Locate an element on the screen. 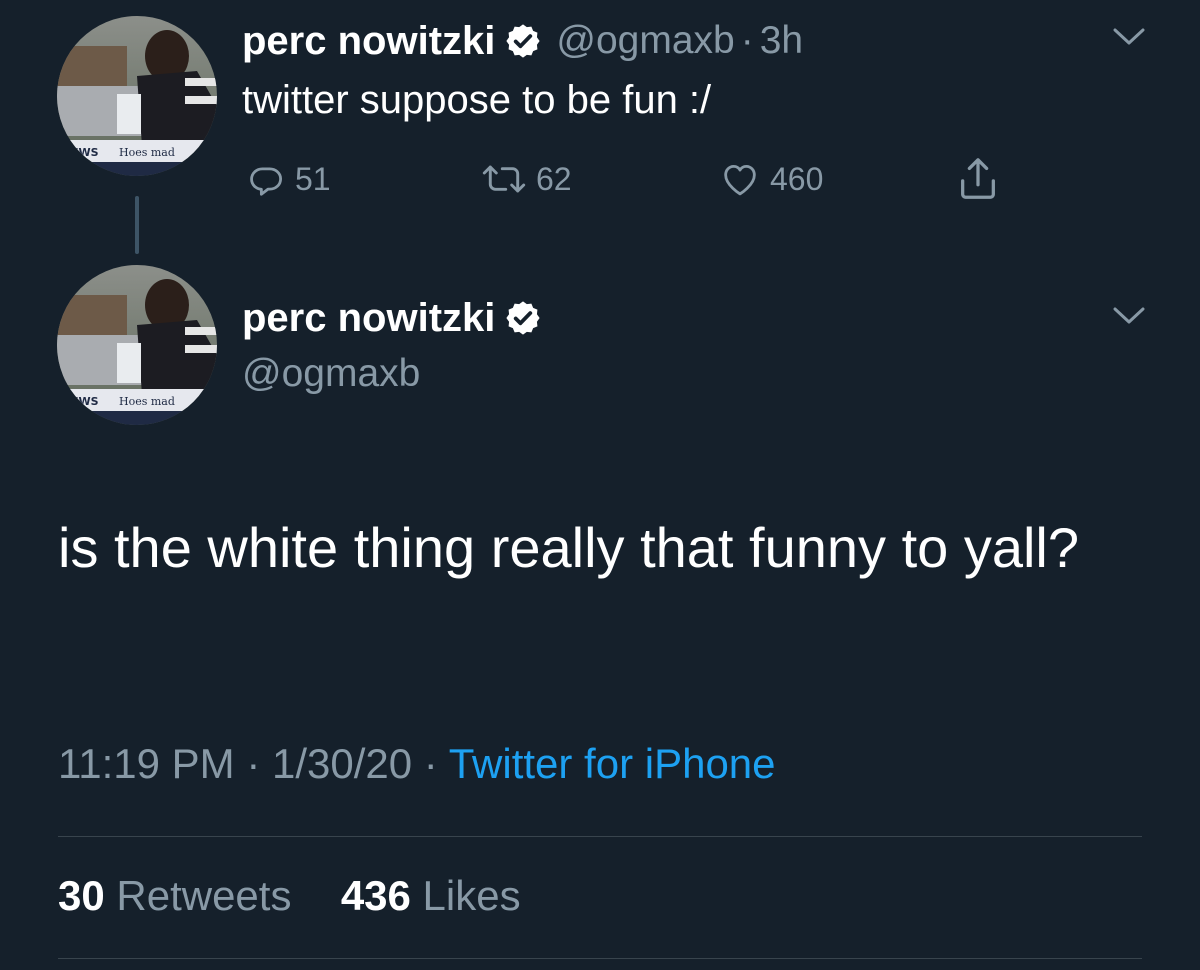 The width and height of the screenshot is (1200, 970). tweet-time: 3h is located at coordinates (781, 41).